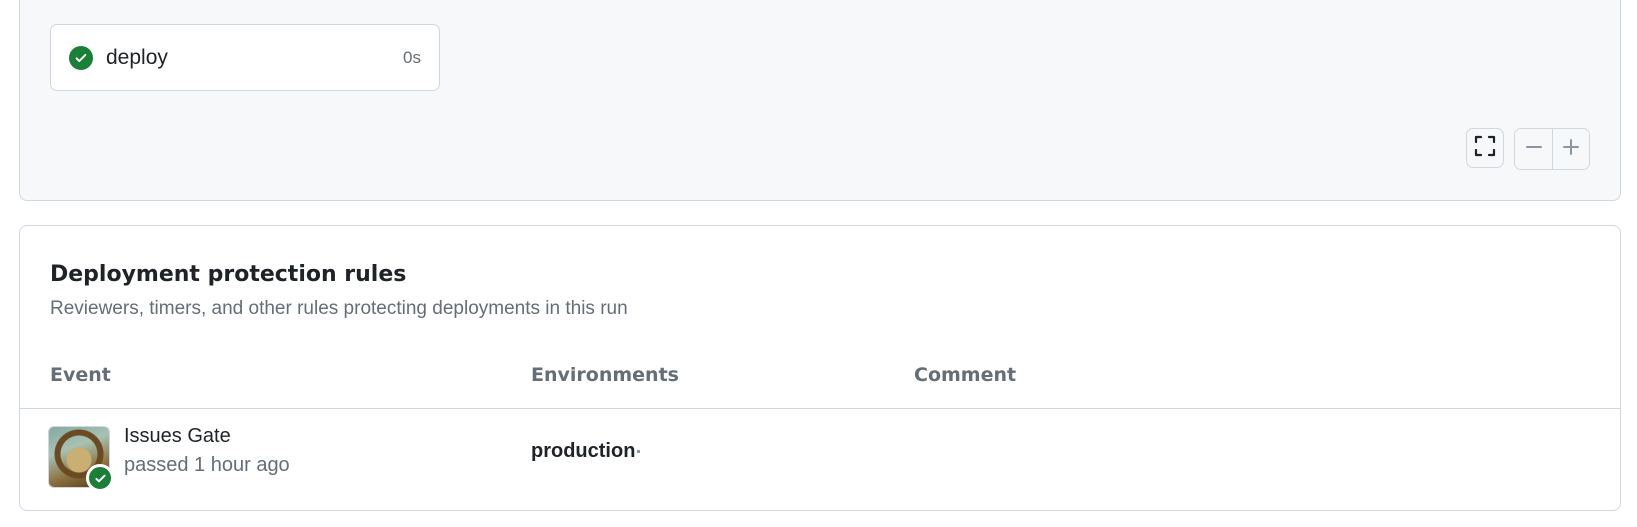  What do you see at coordinates (228, 274) in the screenshot?
I see `rules-title: Deployment protection rules` at bounding box center [228, 274].